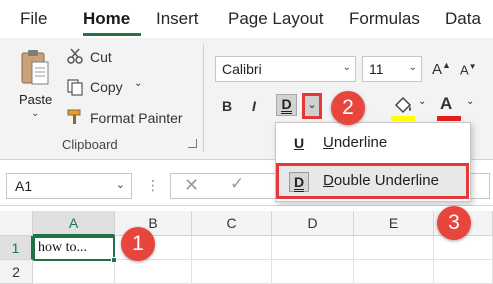  I want to click on paste-button: Paste, so click(35, 99).